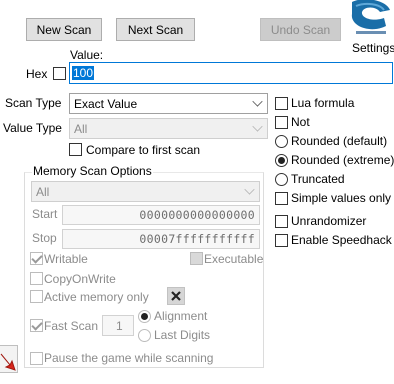 This screenshot has width=394, height=384. I want to click on truncated-radio, so click(281, 179).